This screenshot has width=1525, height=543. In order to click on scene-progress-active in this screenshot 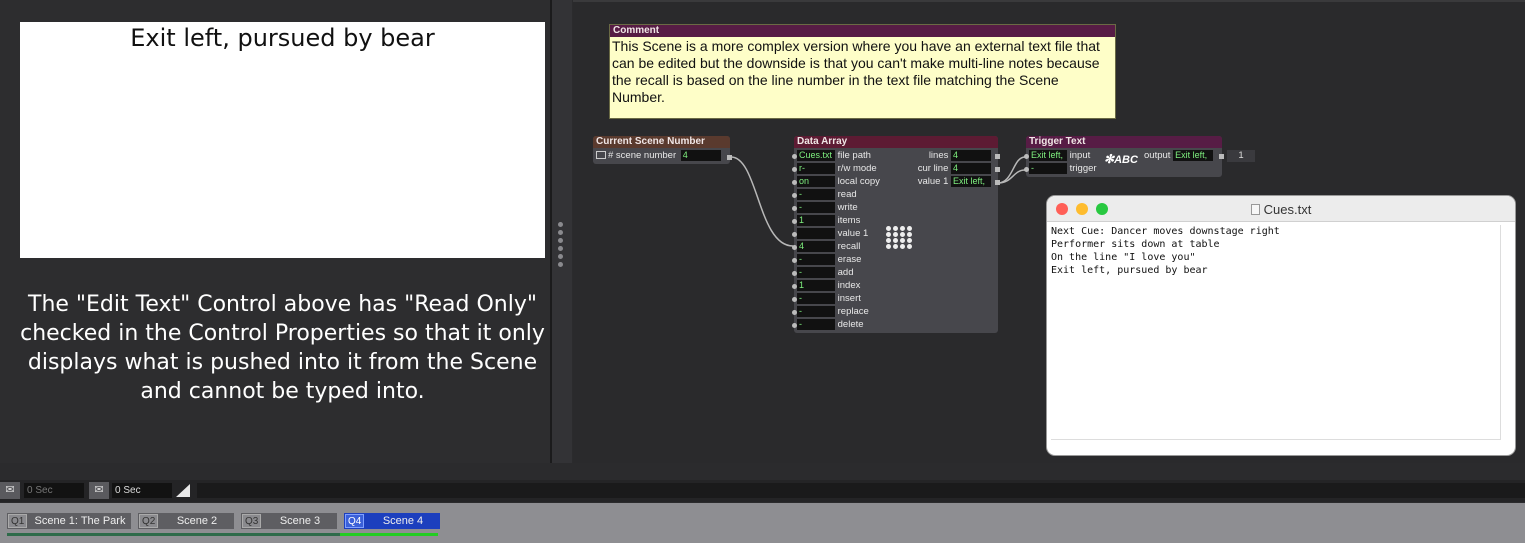, I will do `click(389, 534)`.